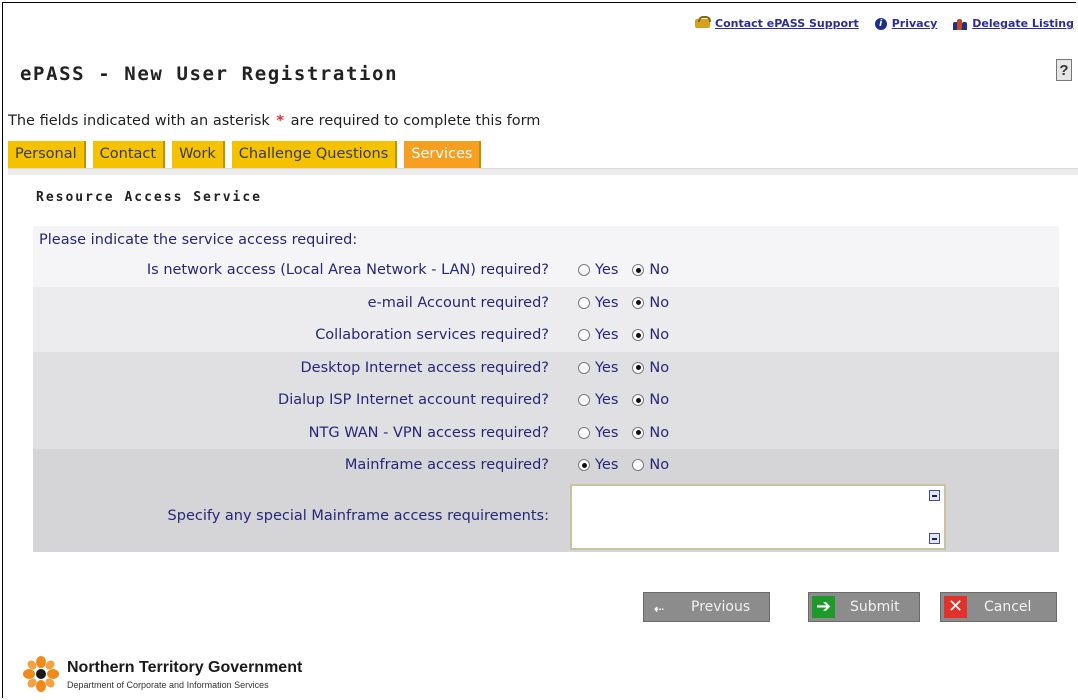  What do you see at coordinates (443, 154) in the screenshot?
I see `tab-services: Services` at bounding box center [443, 154].